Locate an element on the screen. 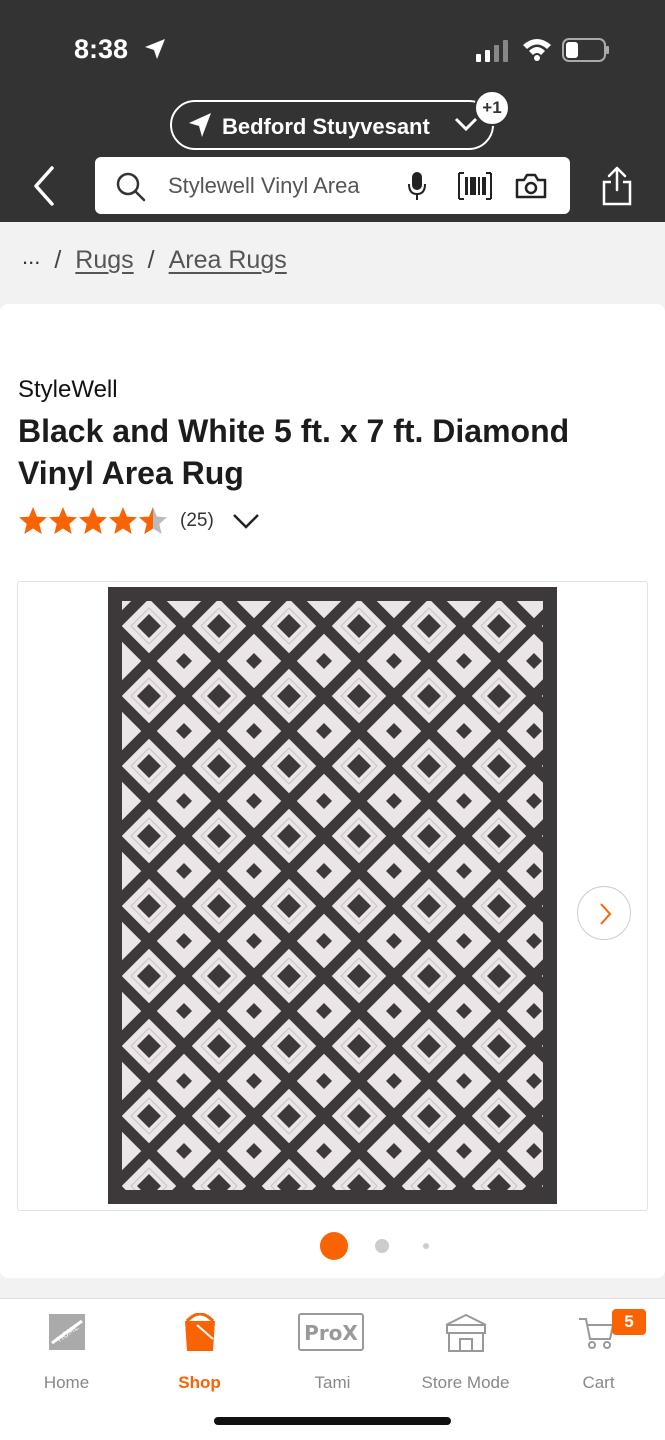  search-icon is located at coordinates (131, 187).